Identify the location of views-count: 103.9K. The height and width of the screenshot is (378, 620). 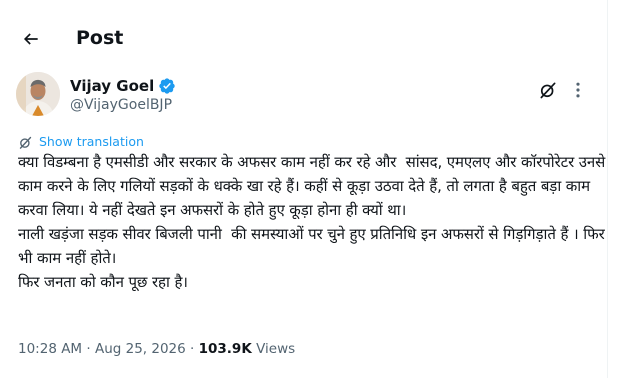
(225, 349).